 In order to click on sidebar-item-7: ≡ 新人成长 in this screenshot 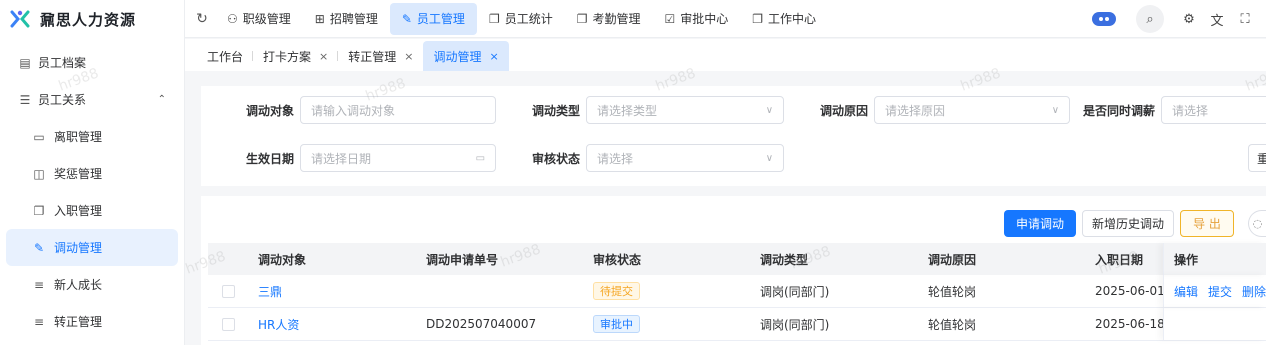, I will do `click(92, 284)`.